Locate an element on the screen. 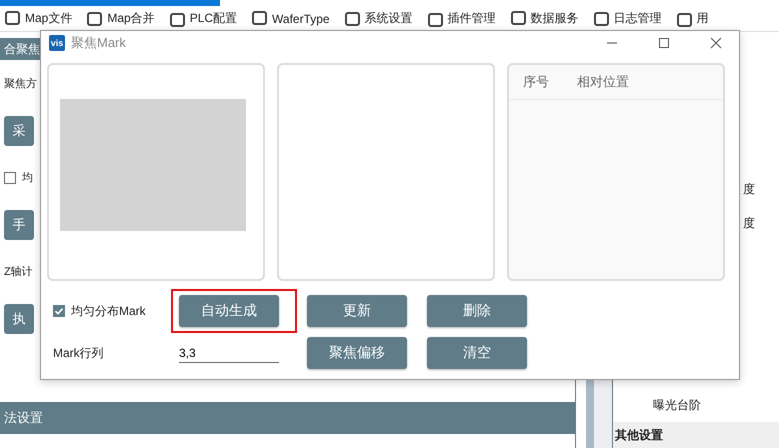 The height and width of the screenshot is (448, 779). focus-offset-button: 聚焦偏移 is located at coordinates (357, 353).